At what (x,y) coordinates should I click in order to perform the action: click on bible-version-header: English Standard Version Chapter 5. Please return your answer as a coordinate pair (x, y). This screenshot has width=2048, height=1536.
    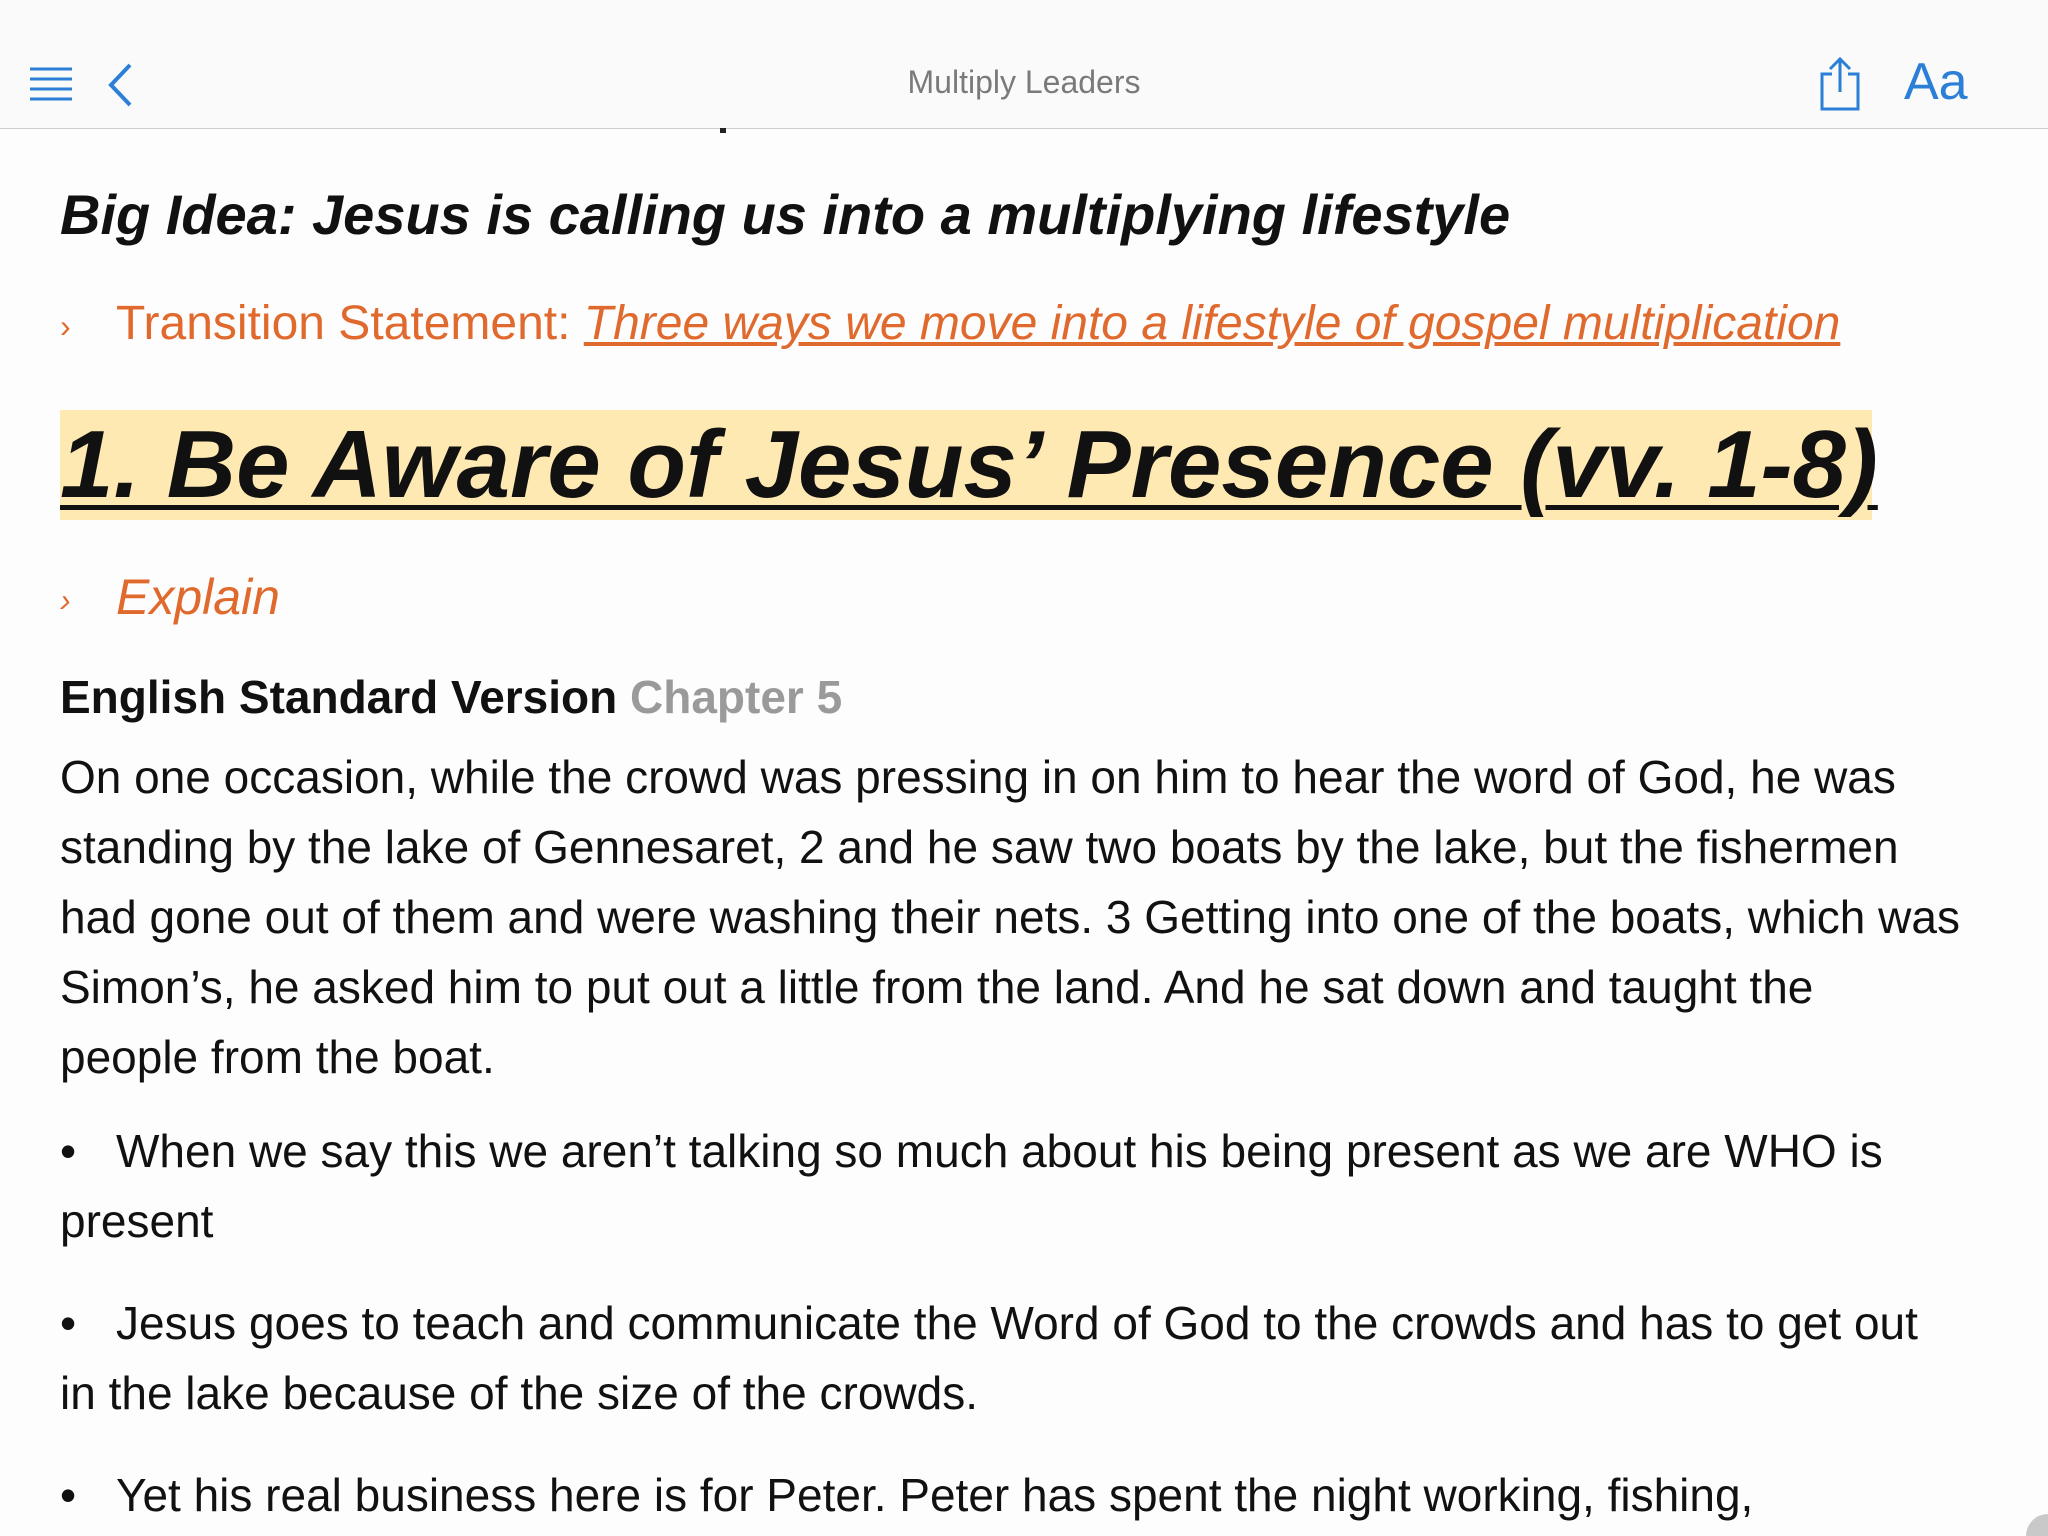
    Looking at the image, I should click on (451, 697).